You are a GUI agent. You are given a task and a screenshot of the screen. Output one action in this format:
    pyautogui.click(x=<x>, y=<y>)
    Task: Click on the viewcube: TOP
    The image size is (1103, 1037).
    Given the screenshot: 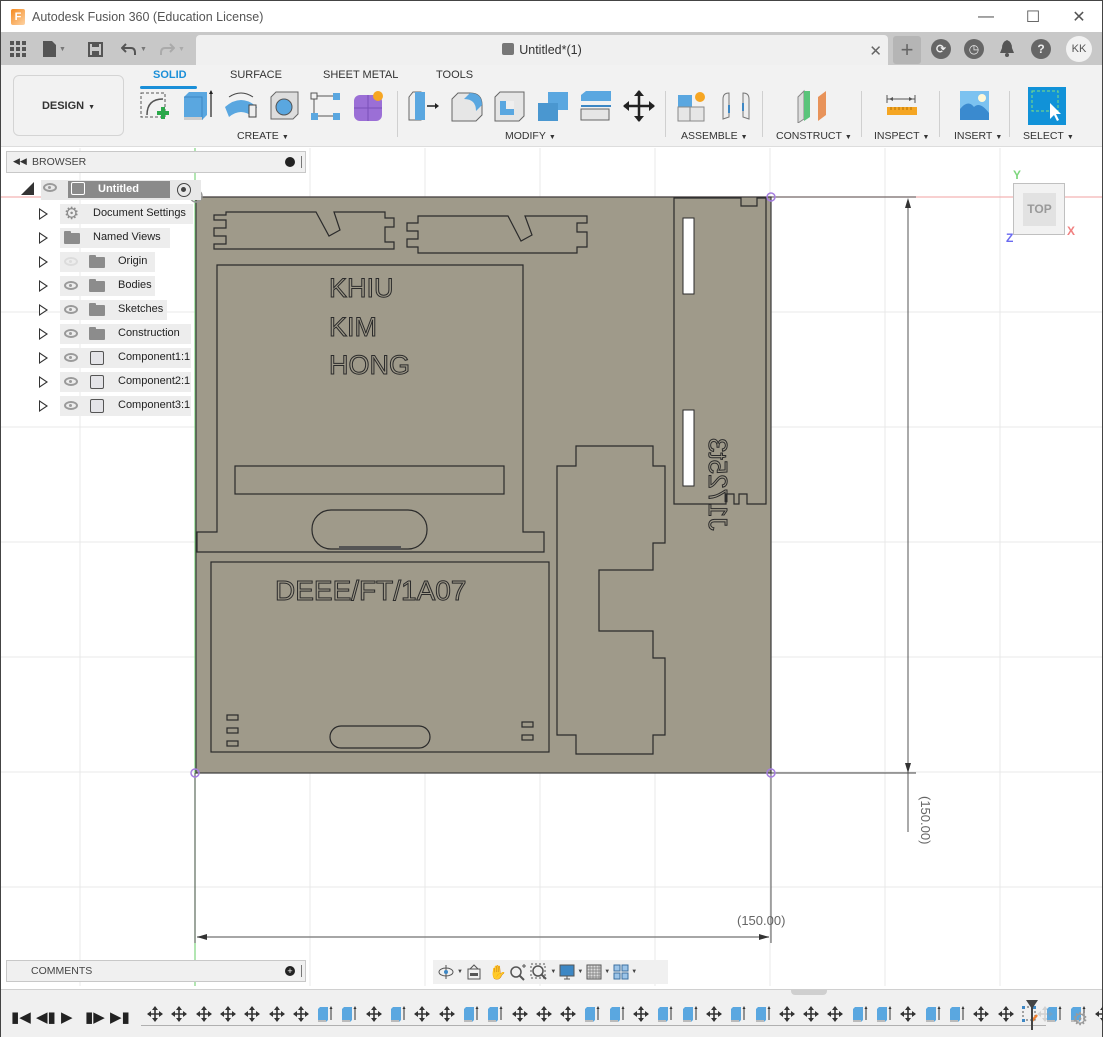 What is the action you would take?
    pyautogui.click(x=1039, y=209)
    